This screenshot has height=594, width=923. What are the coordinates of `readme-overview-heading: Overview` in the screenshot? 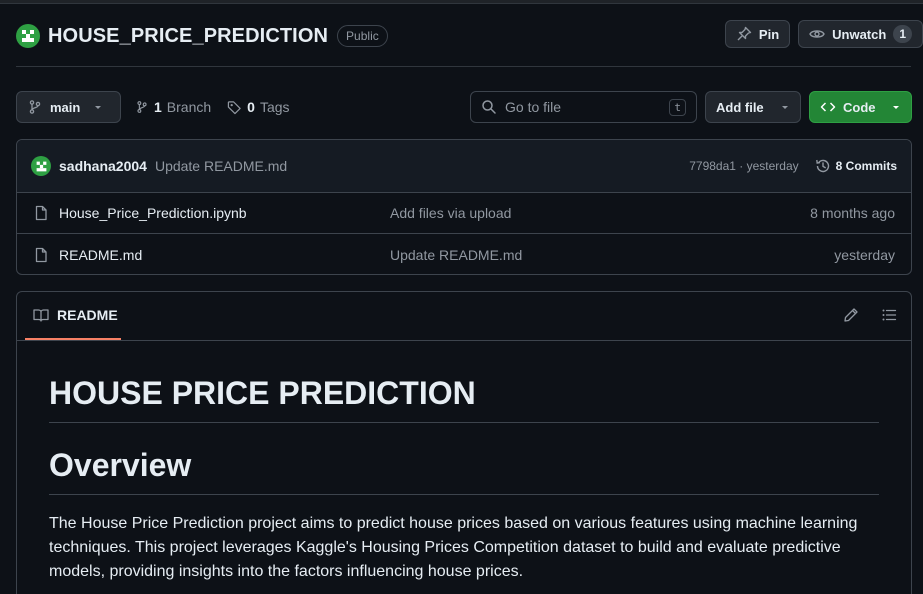 It's located at (464, 471).